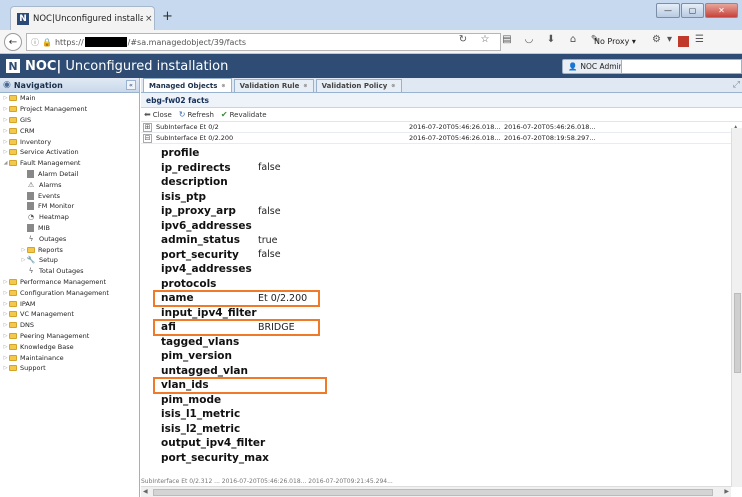  Describe the element at coordinates (692, 10) in the screenshot. I see `window-maximize-button: ▢` at that location.